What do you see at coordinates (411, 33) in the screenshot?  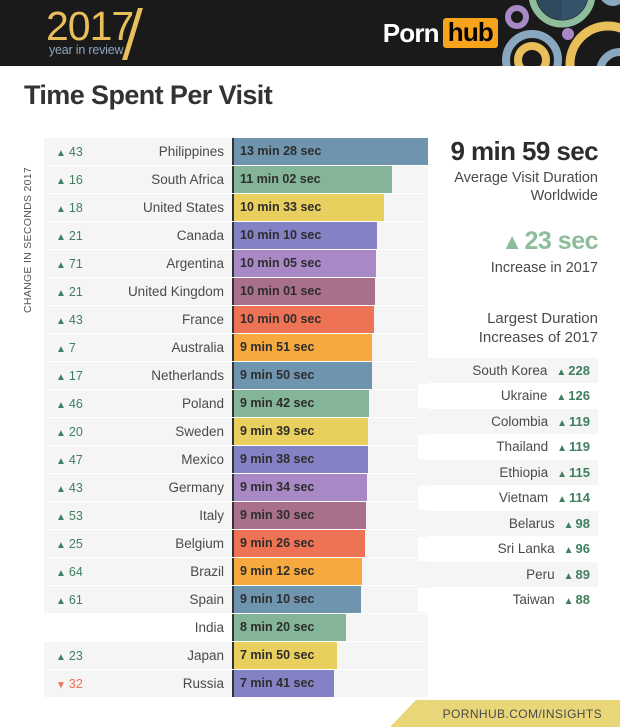 I see `brand-logo-first: Porn` at bounding box center [411, 33].